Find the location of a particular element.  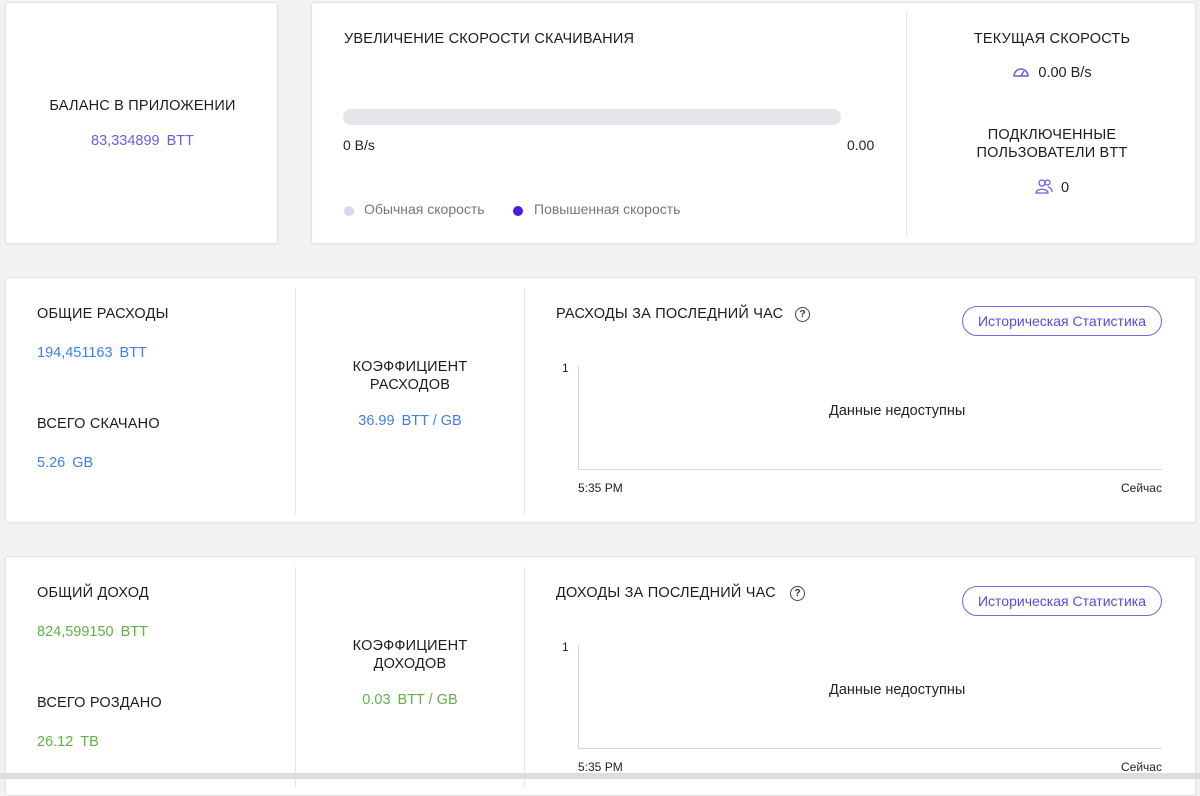

income-ratio-title-line1: КОЭФФИЦИЕНТ is located at coordinates (410, 646).